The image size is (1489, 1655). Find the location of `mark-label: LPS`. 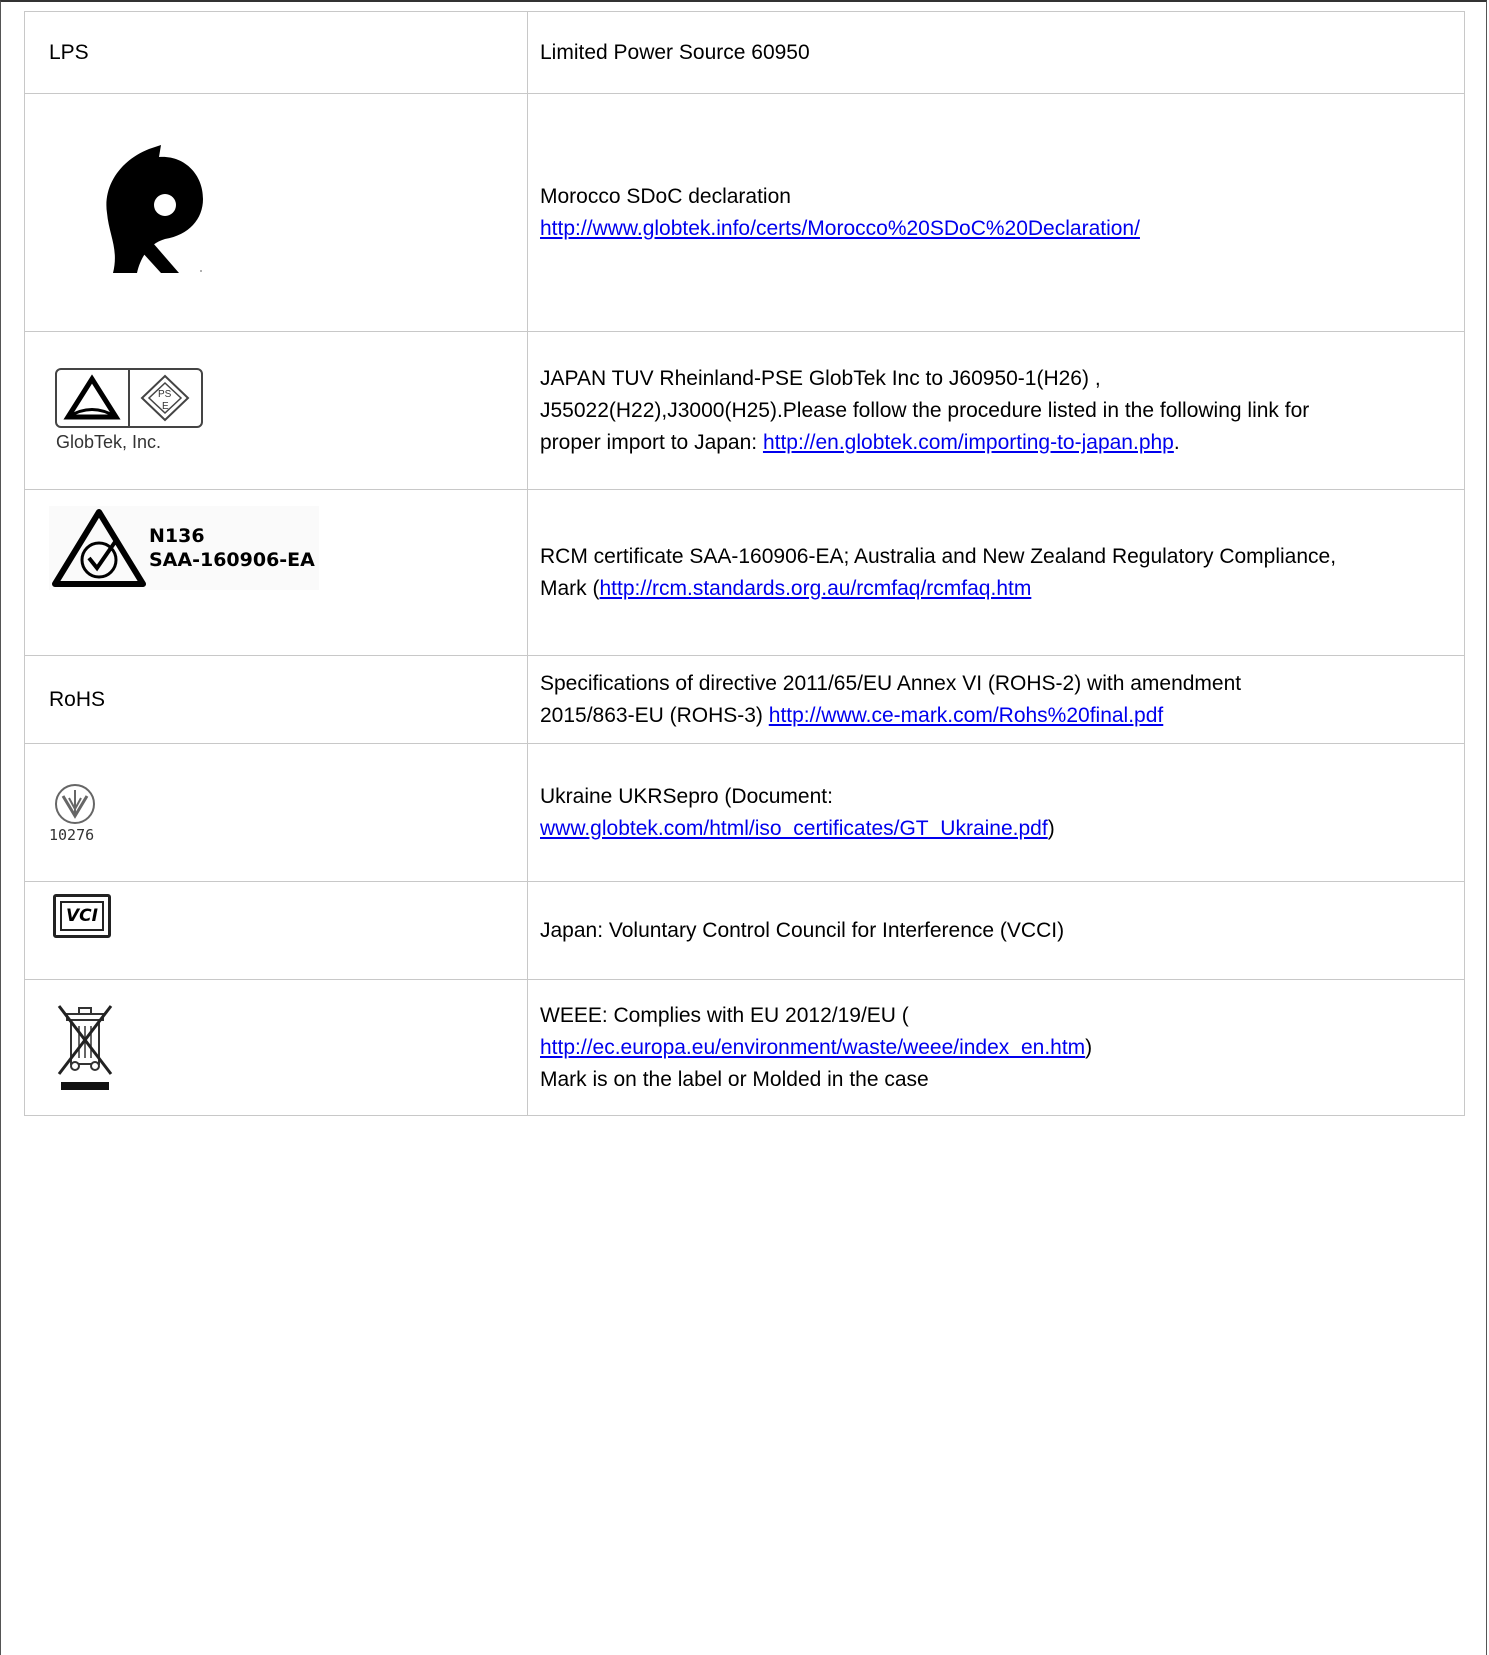

mark-label: LPS is located at coordinates (69, 52).